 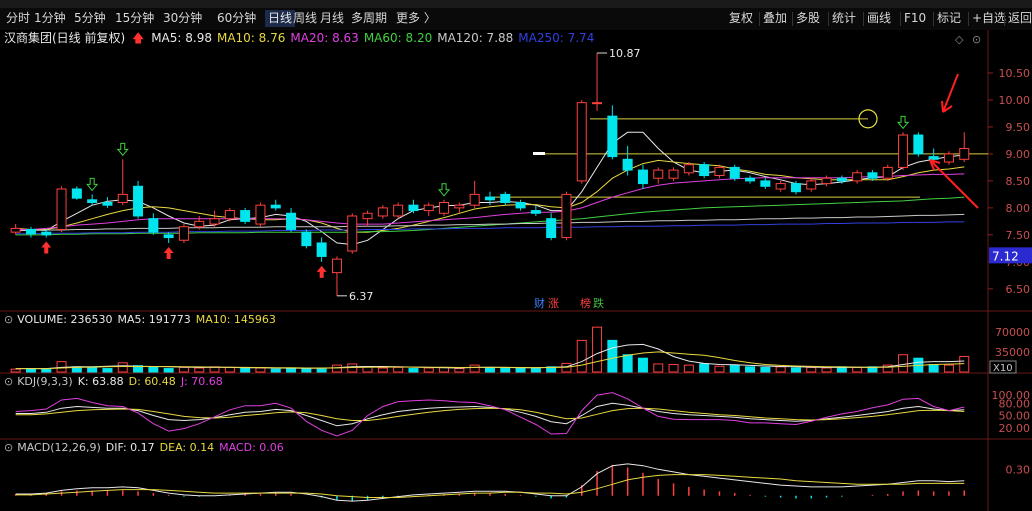 I want to click on sell-arrow-icon, so click(x=122, y=149).